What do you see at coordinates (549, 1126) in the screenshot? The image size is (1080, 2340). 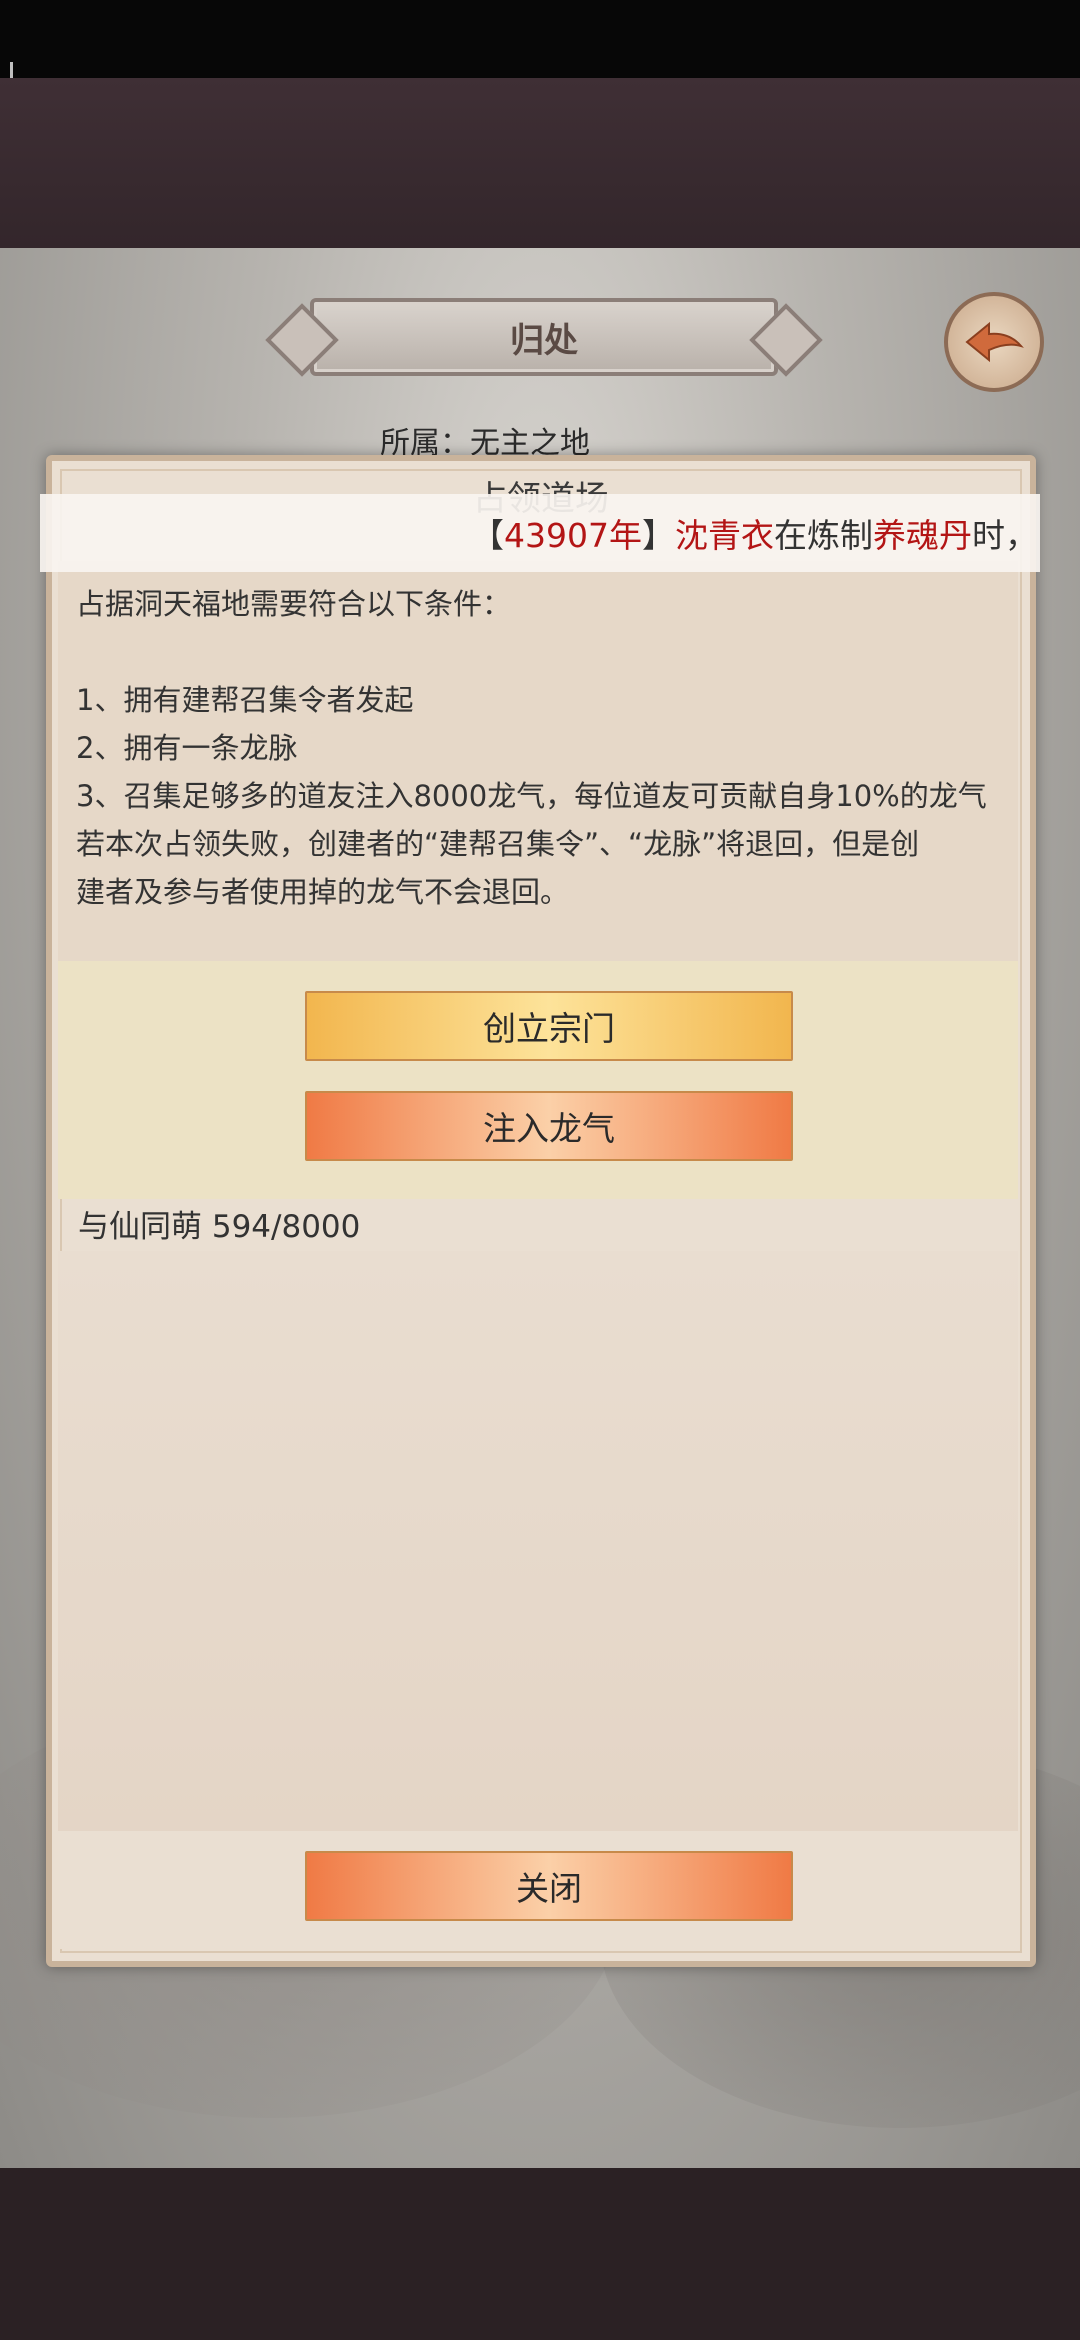 I see `inject-dragon-qi-button: 注入龙气` at bounding box center [549, 1126].